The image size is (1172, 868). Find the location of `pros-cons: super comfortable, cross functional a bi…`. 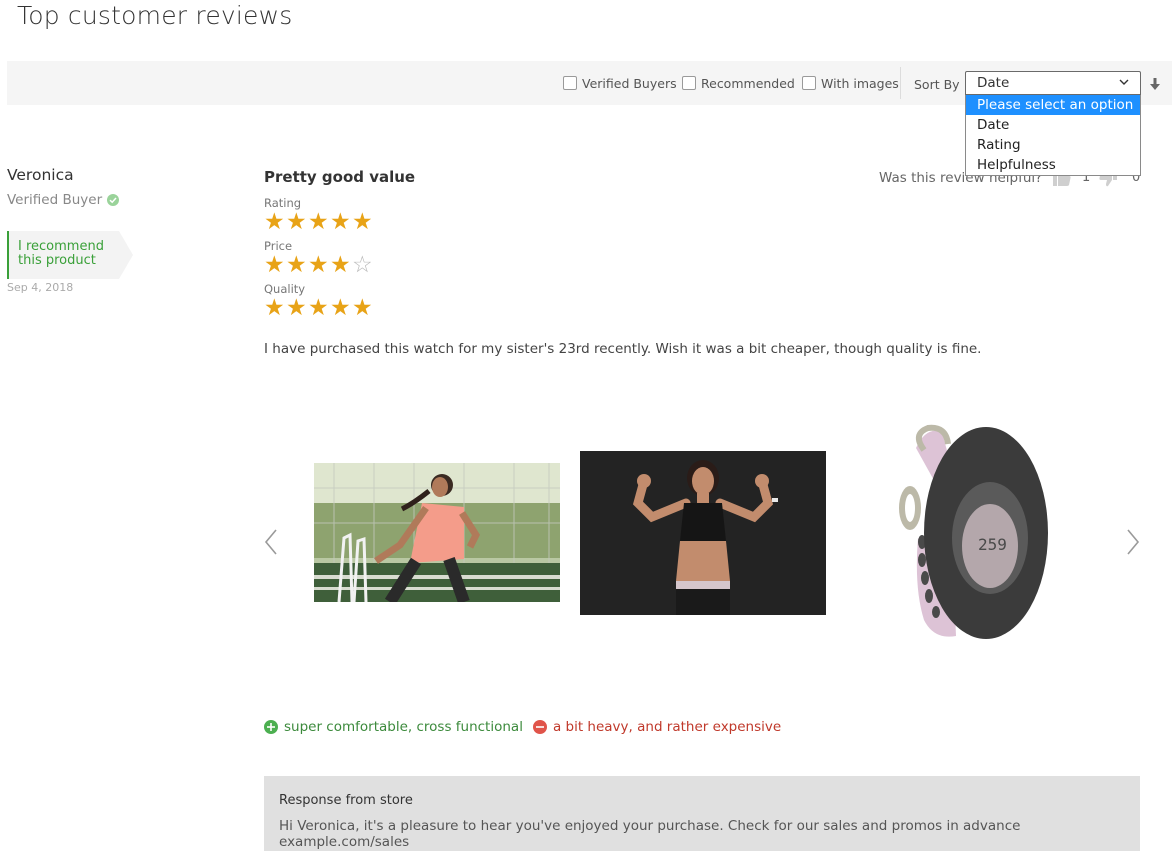

pros-cons: super comfortable, cross functional a bi… is located at coordinates (522, 727).